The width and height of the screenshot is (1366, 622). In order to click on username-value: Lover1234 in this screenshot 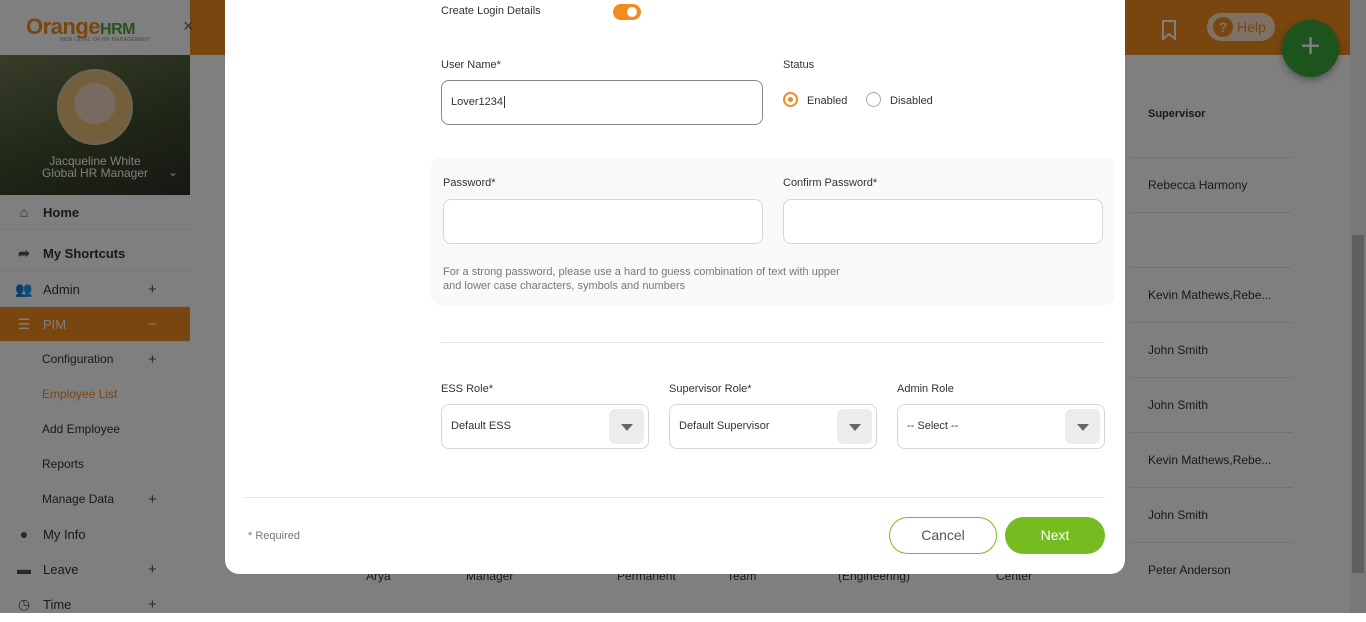, I will do `click(477, 102)`.